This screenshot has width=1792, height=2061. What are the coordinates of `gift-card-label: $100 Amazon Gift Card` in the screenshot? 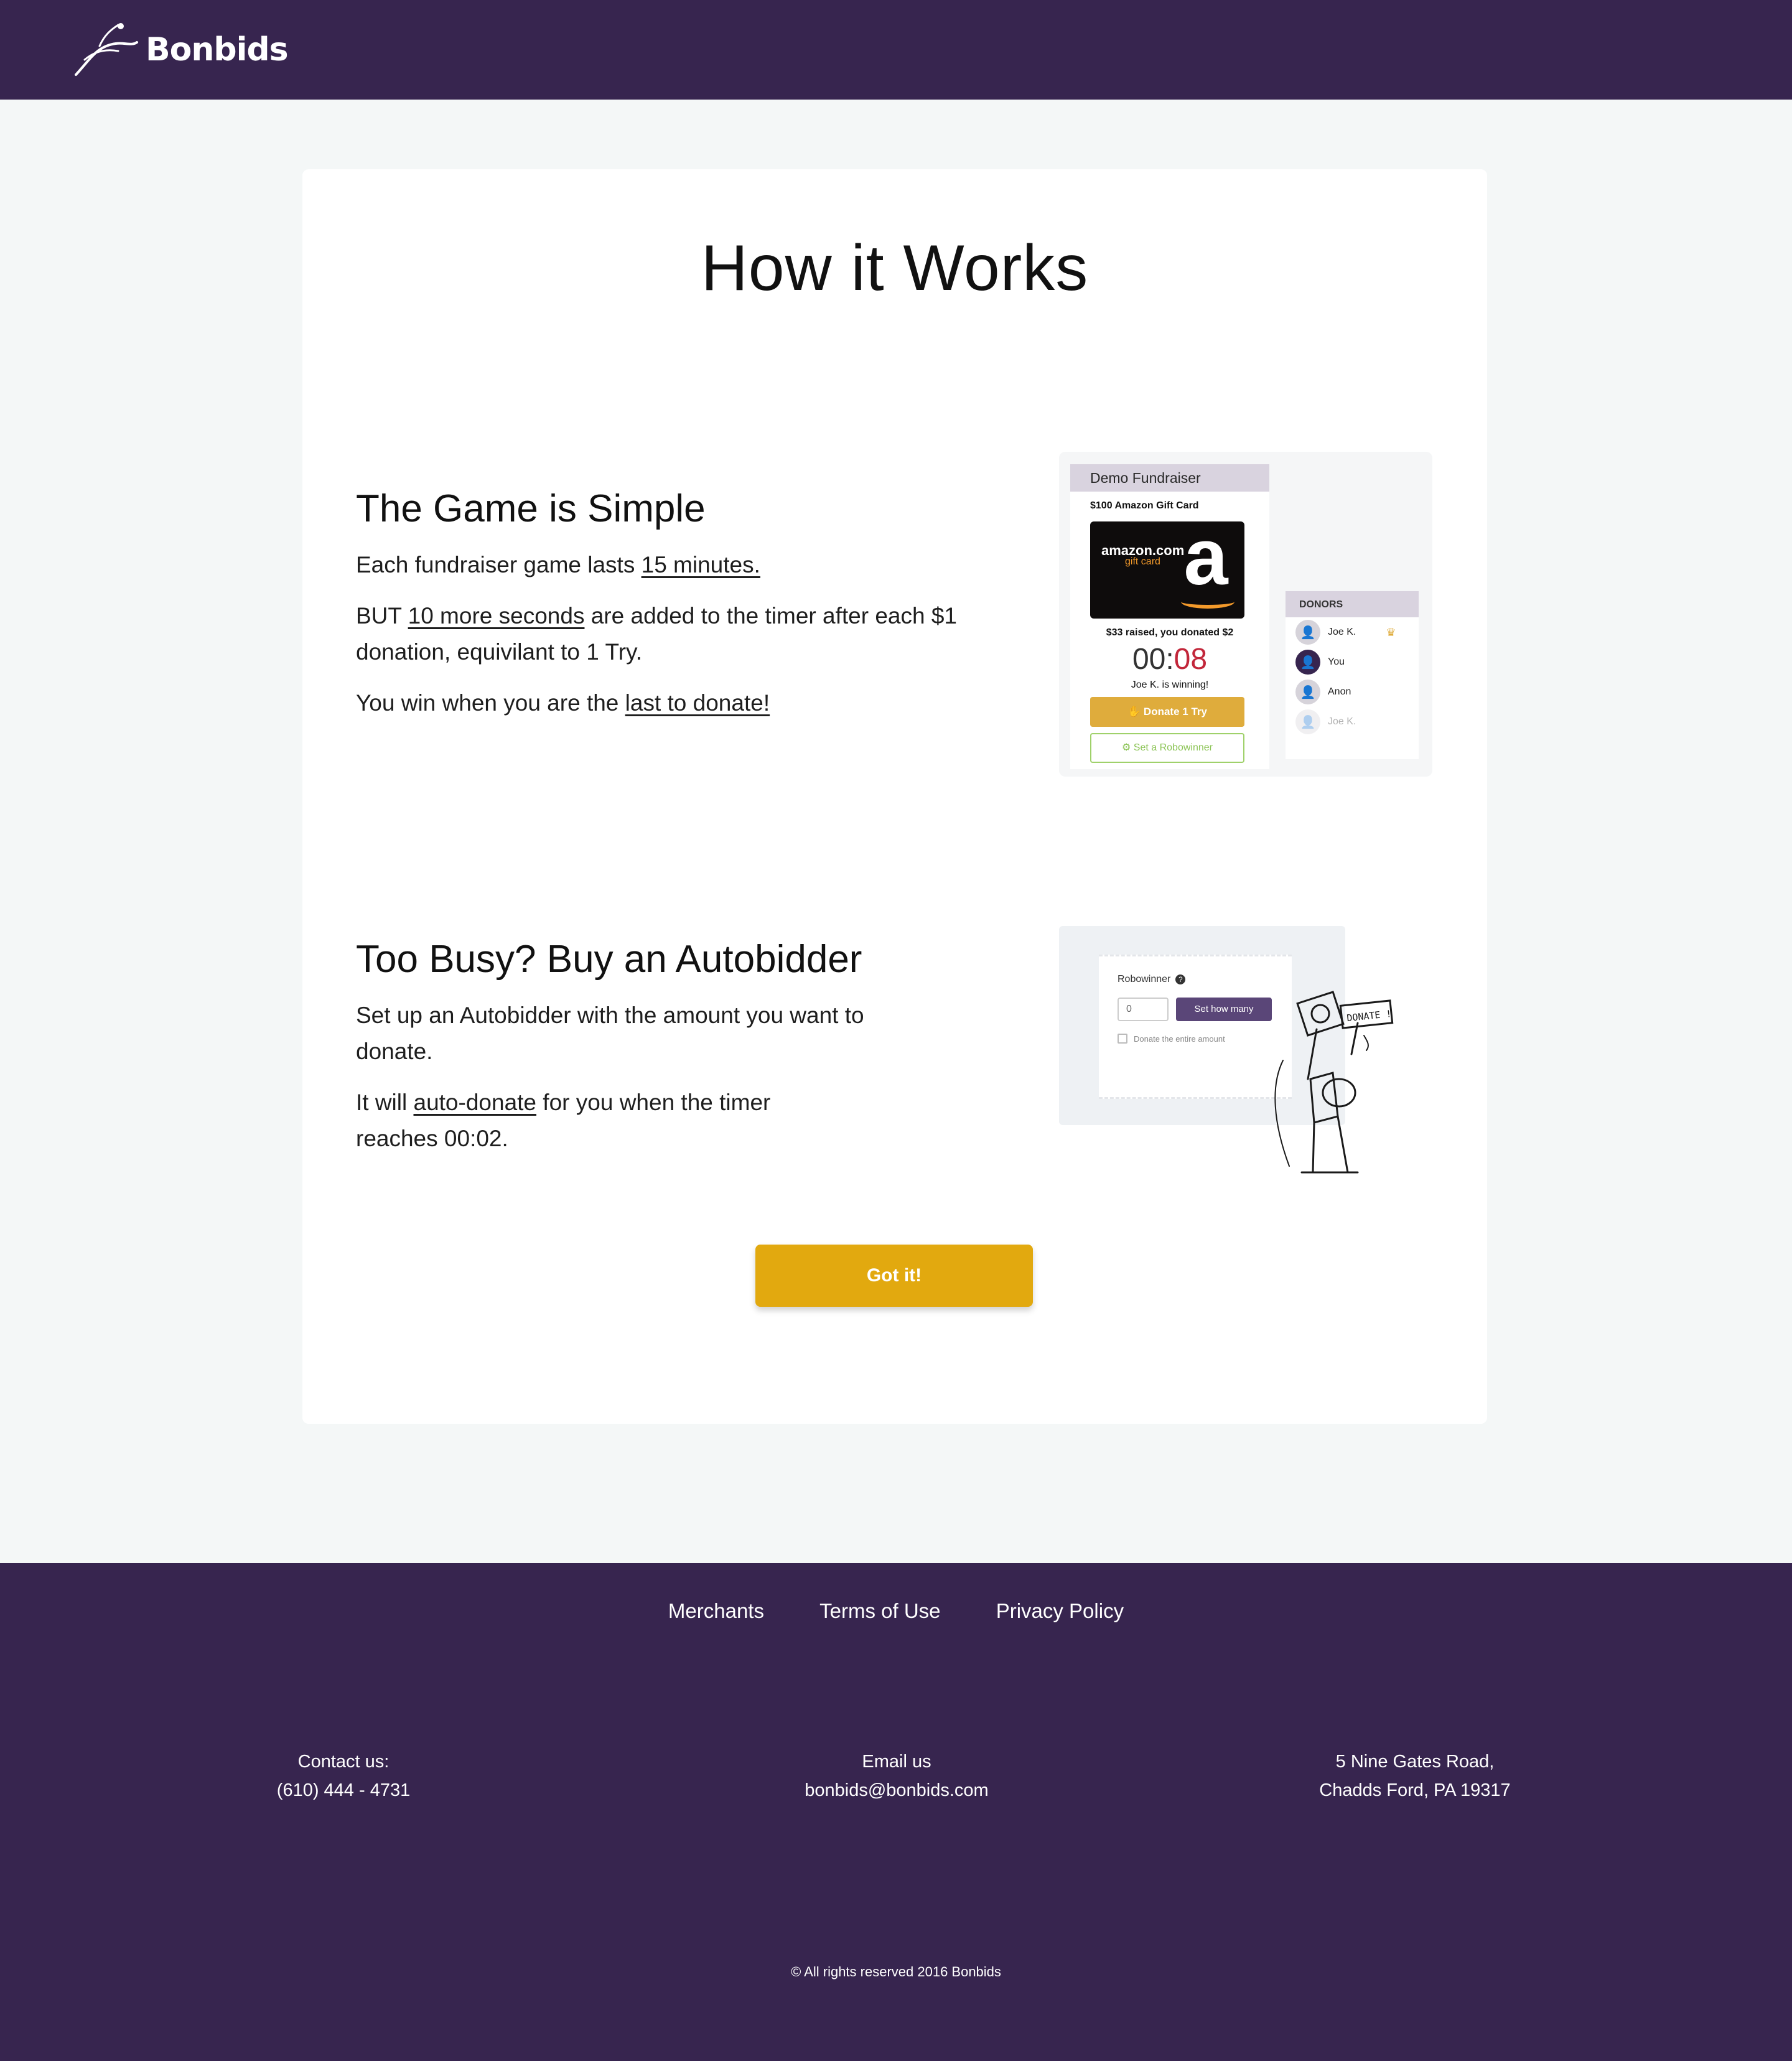 It's located at (1144, 505).